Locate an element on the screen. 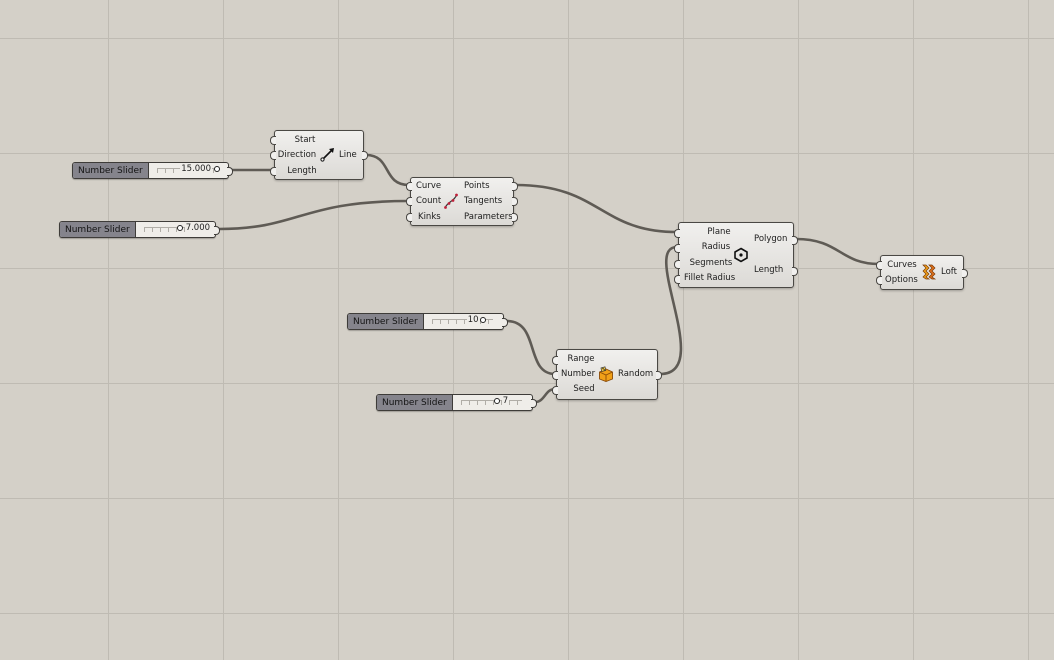  input-fillet-radius: Fillet Radius is located at coordinates (710, 278).